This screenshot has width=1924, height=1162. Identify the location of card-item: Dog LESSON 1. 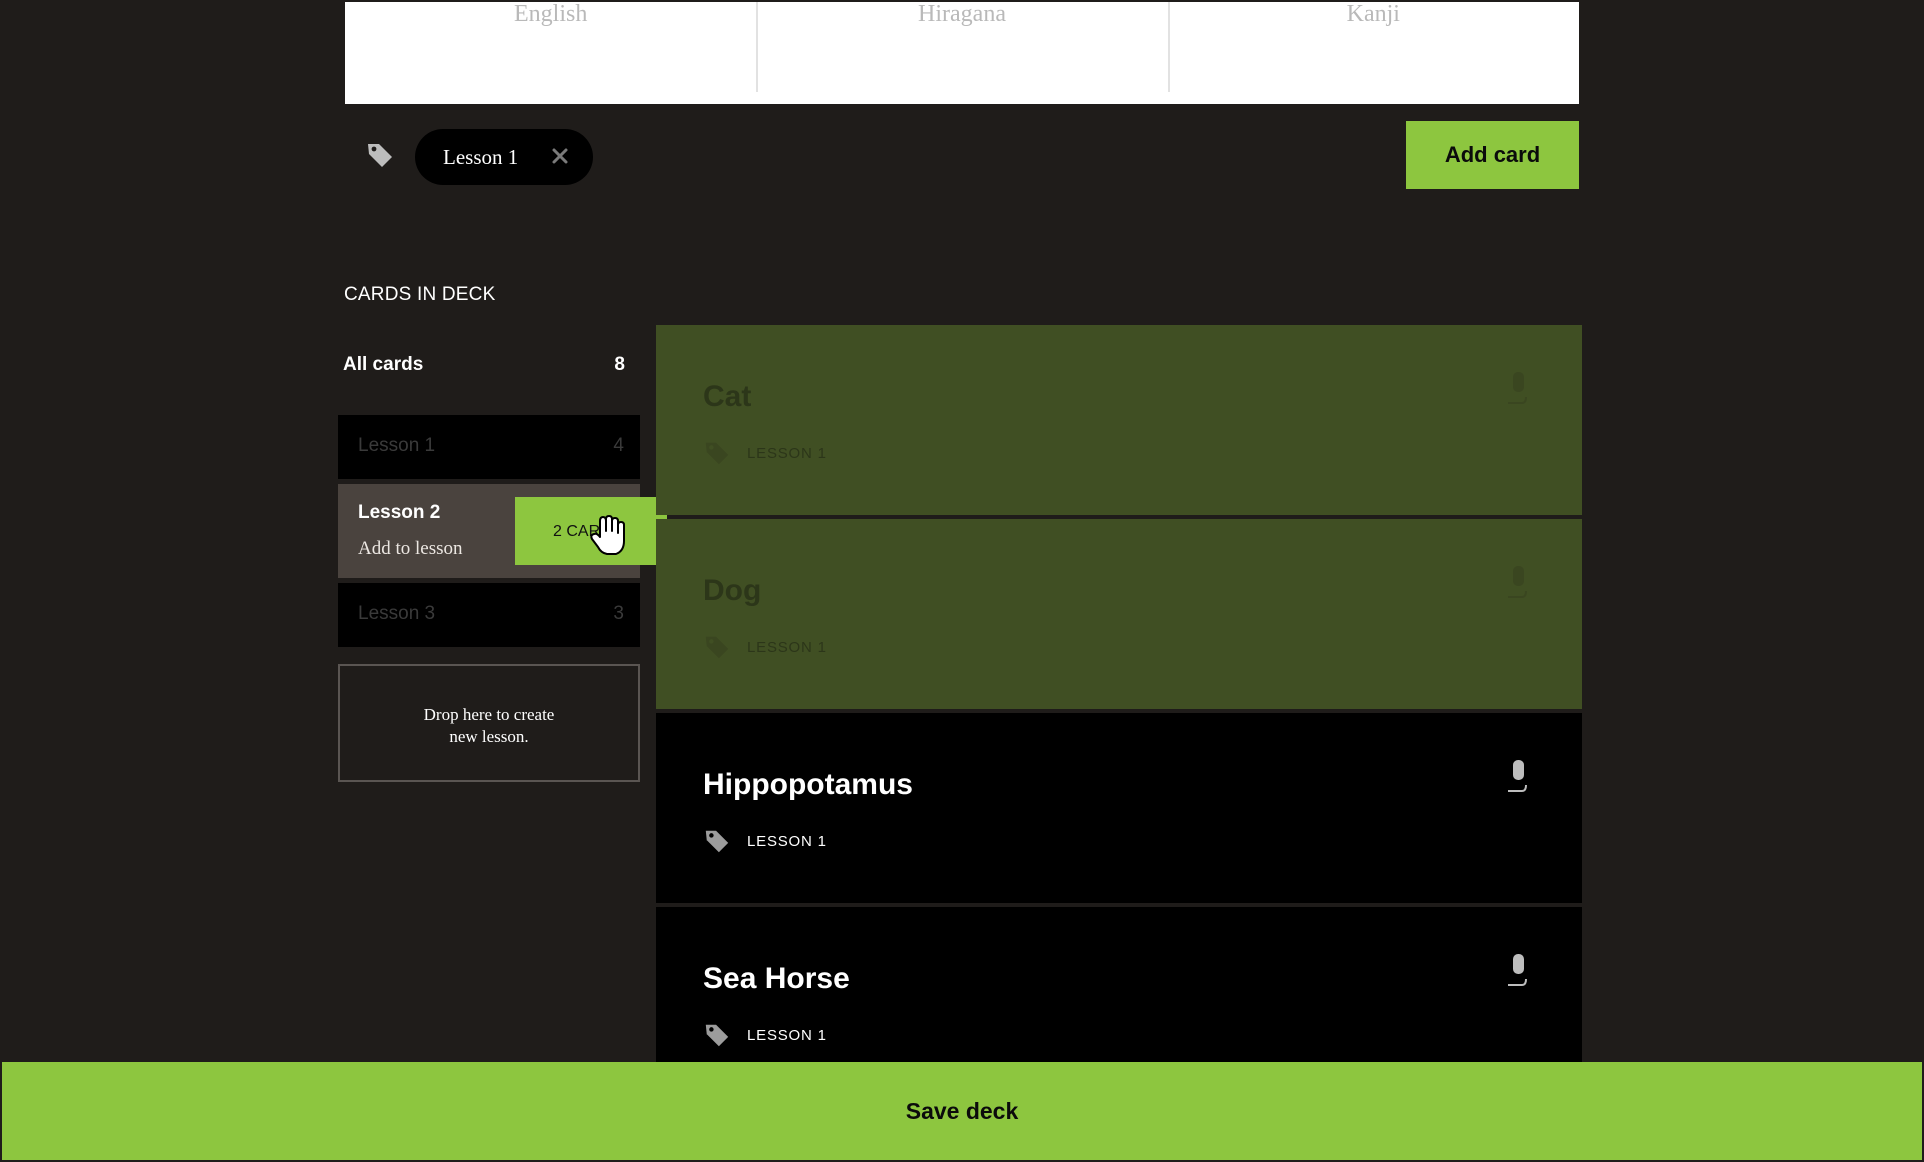
(1119, 614).